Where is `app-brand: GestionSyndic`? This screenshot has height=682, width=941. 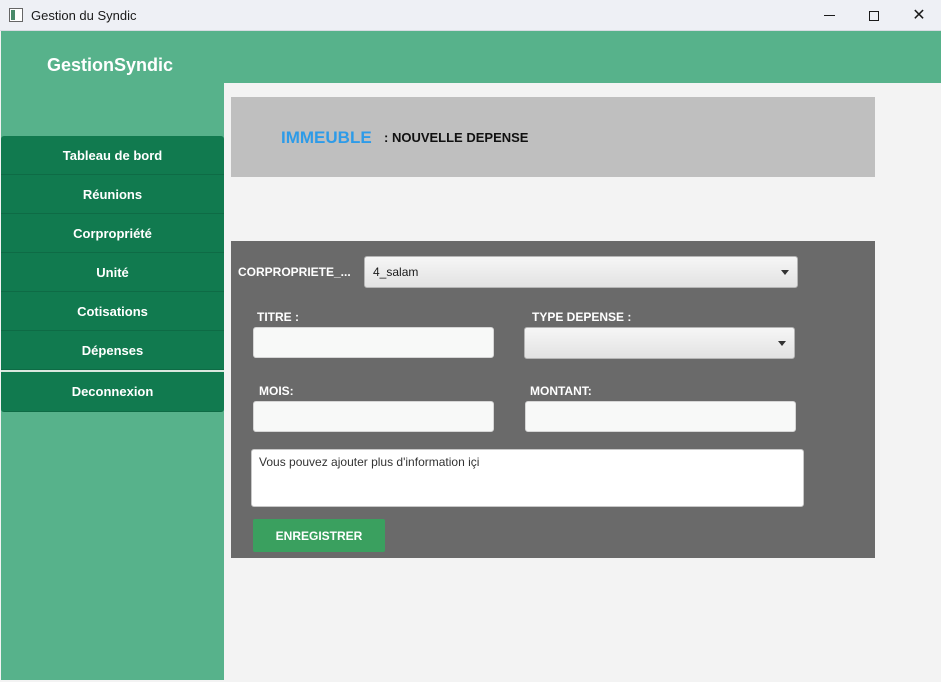 app-brand: GestionSyndic is located at coordinates (110, 65).